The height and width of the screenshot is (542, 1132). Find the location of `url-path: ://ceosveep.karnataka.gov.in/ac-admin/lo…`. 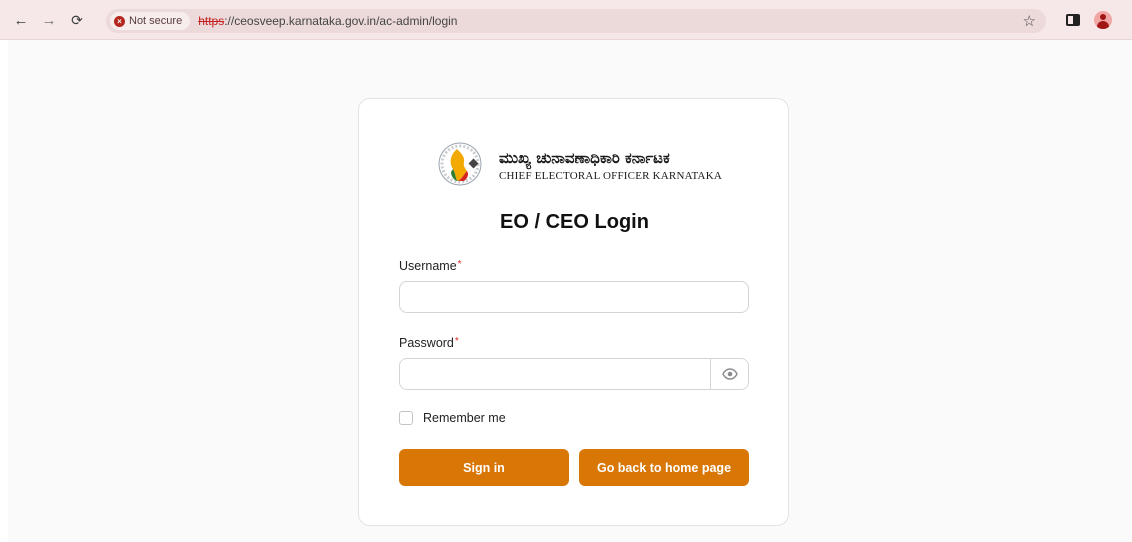

url-path: ://ceosveep.karnataka.gov.in/ac-admin/lo… is located at coordinates (341, 21).